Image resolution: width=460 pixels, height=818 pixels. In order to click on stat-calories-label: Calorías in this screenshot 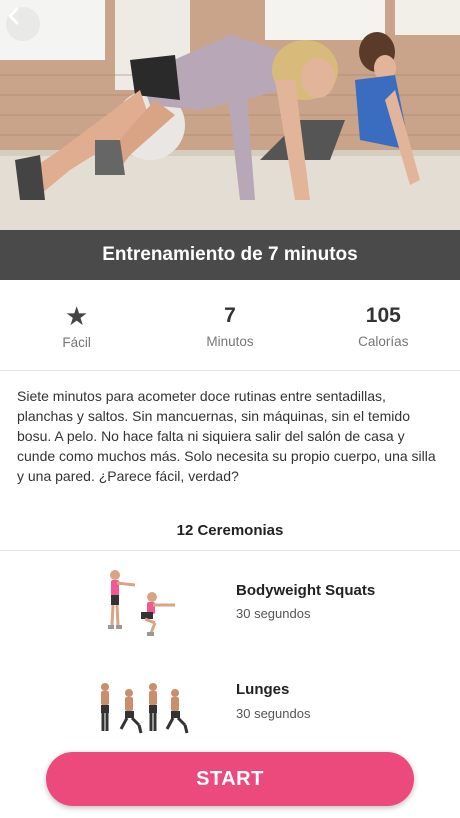, I will do `click(383, 341)`.